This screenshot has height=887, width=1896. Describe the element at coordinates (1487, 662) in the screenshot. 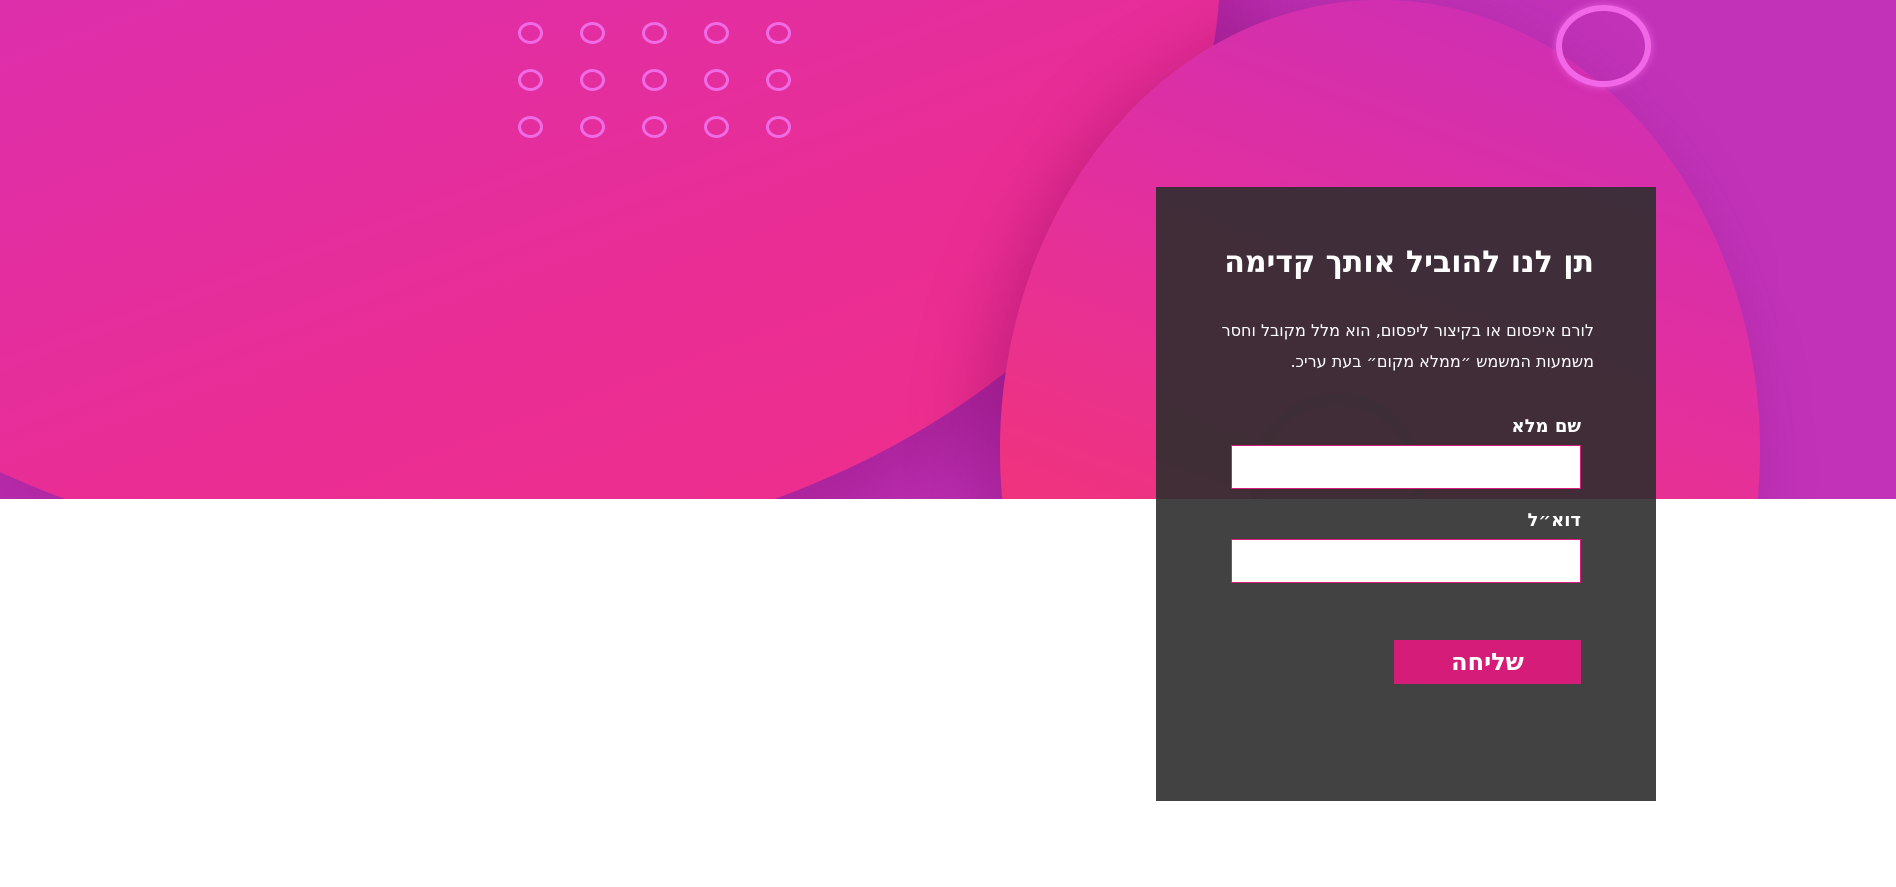

I see `submit-button: שליחה` at that location.